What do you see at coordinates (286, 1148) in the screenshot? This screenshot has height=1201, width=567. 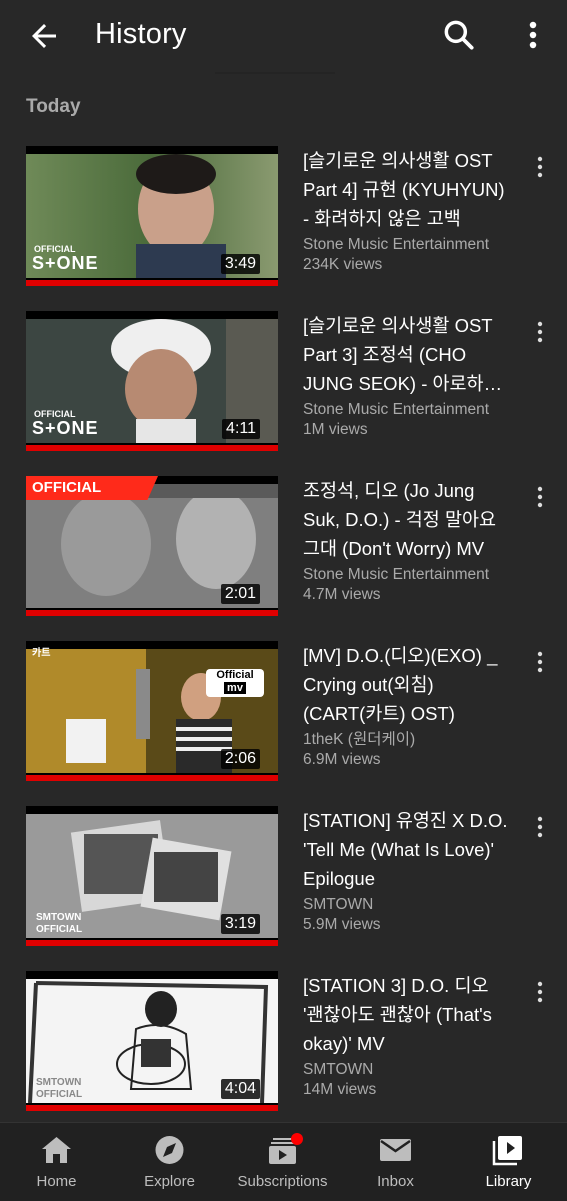 I see `subscriptions-icon` at bounding box center [286, 1148].